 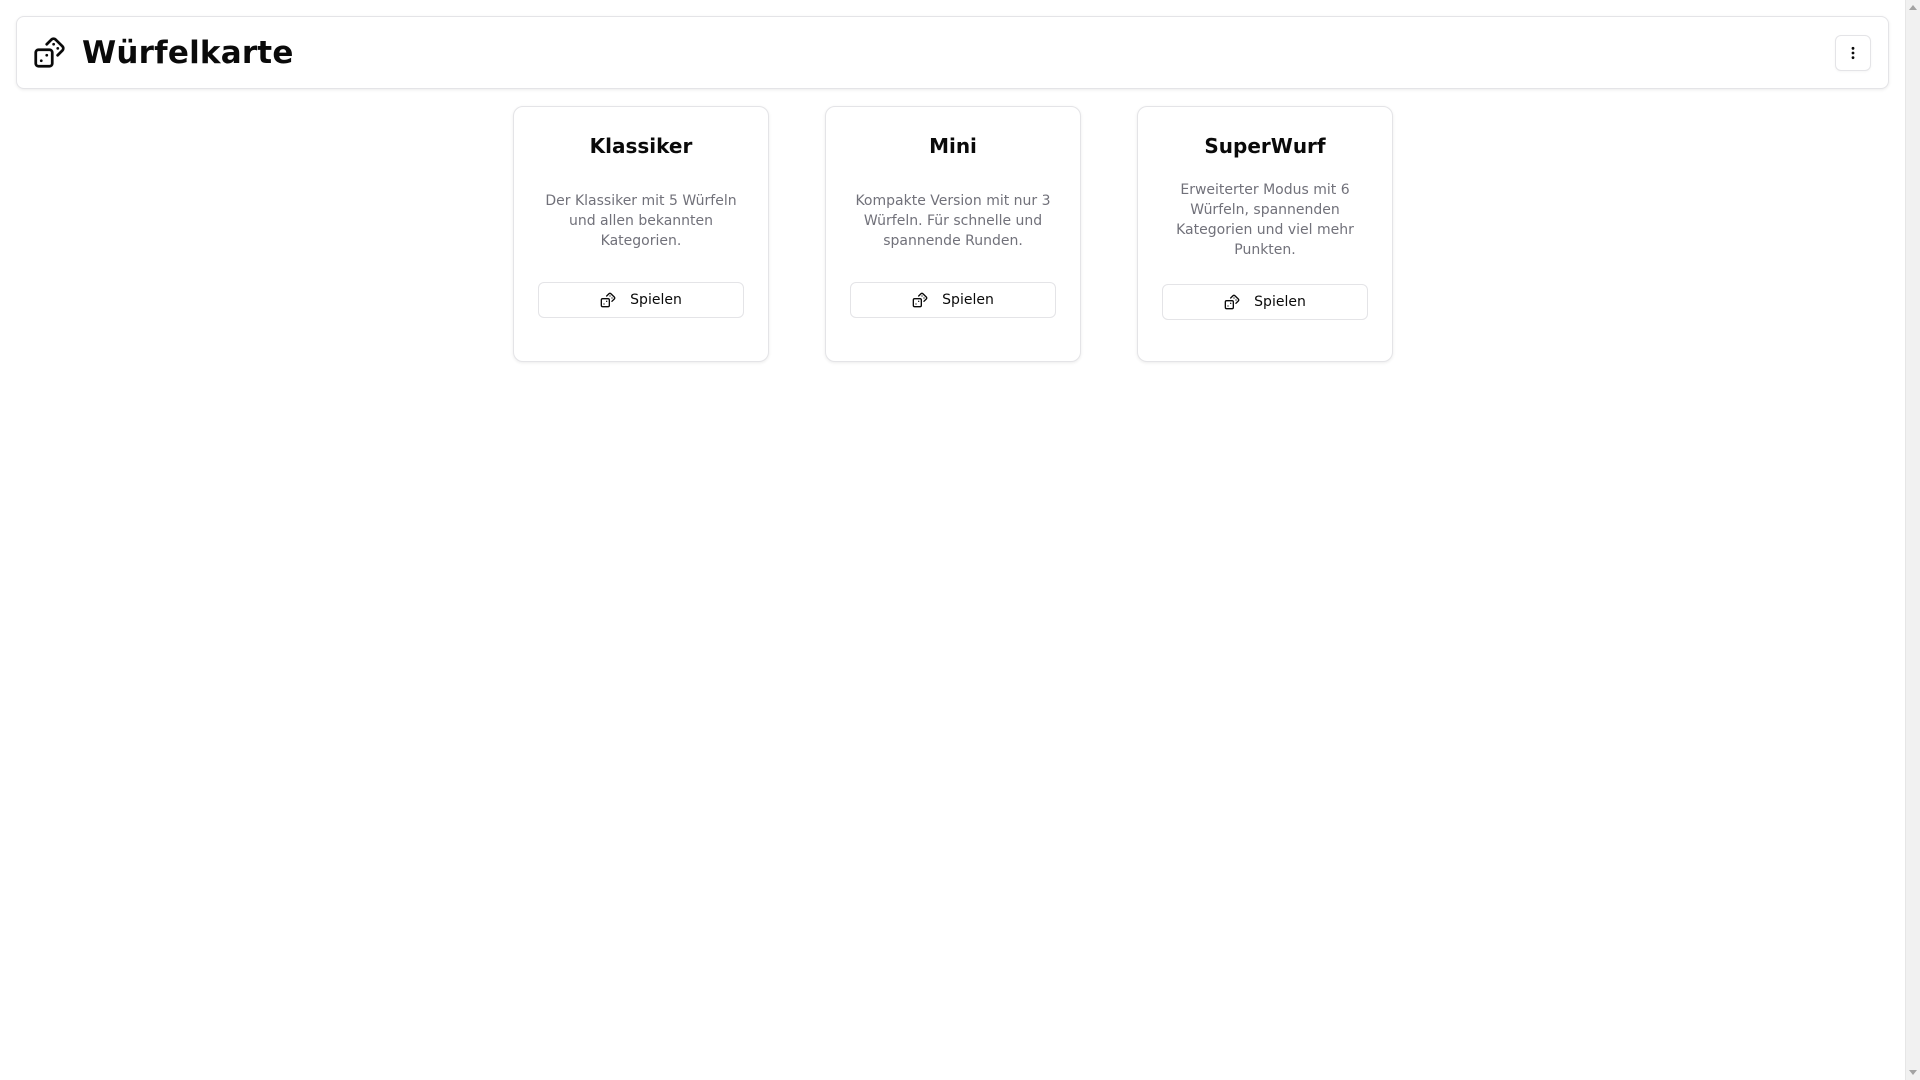 What do you see at coordinates (641, 146) in the screenshot?
I see `card-title: Klassiker` at bounding box center [641, 146].